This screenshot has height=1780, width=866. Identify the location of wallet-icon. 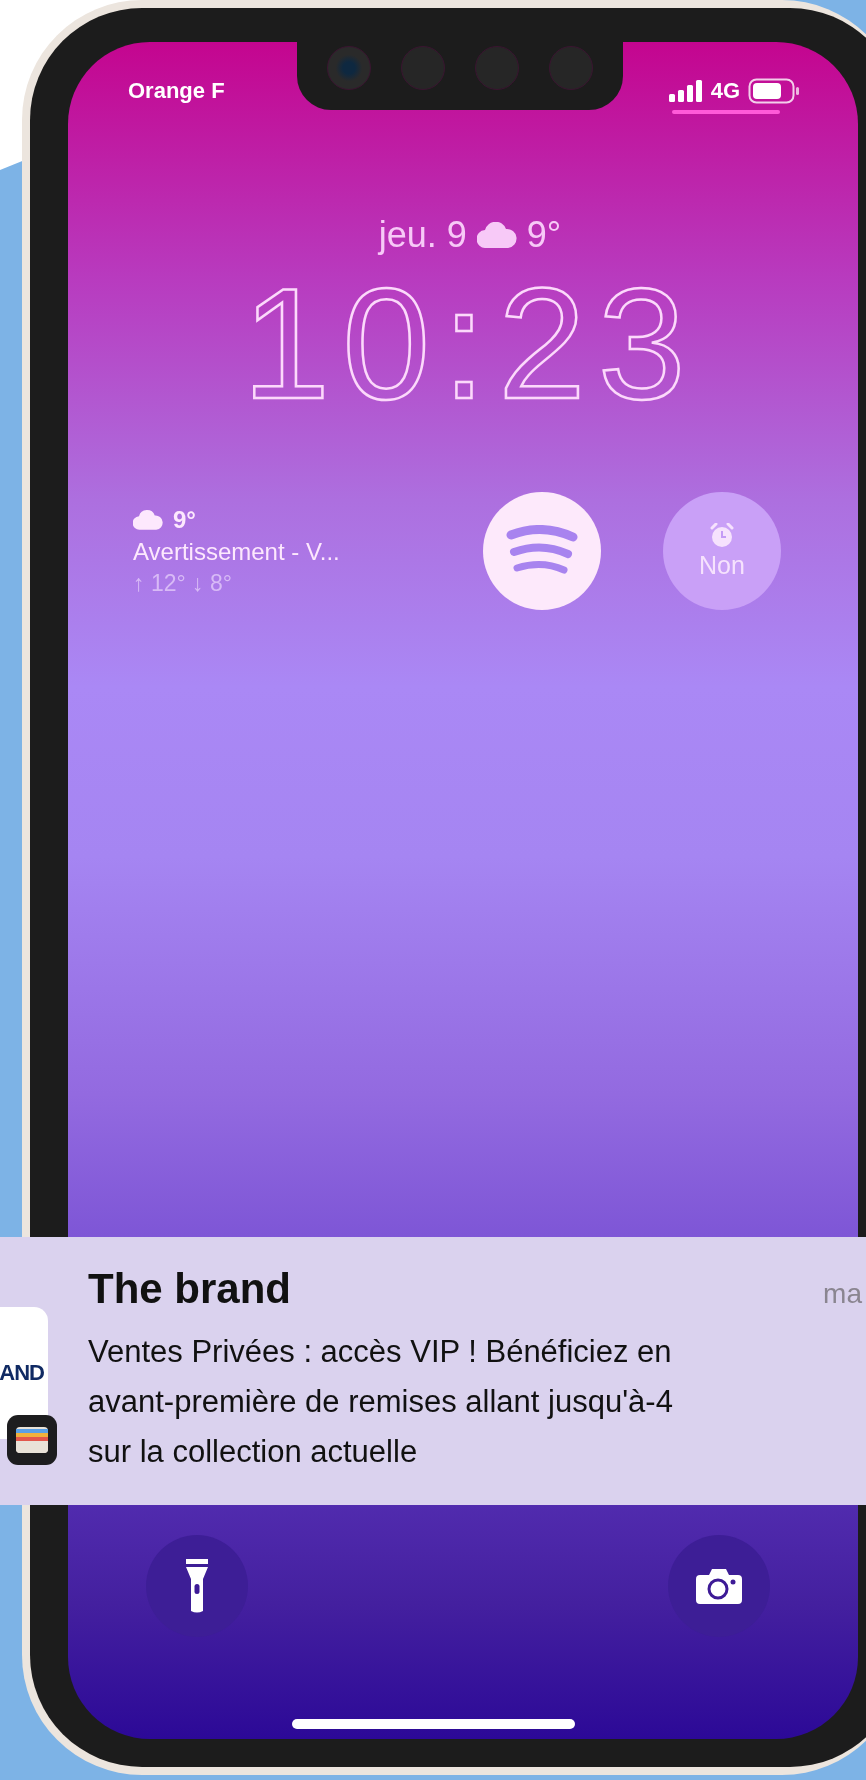
(32, 1440).